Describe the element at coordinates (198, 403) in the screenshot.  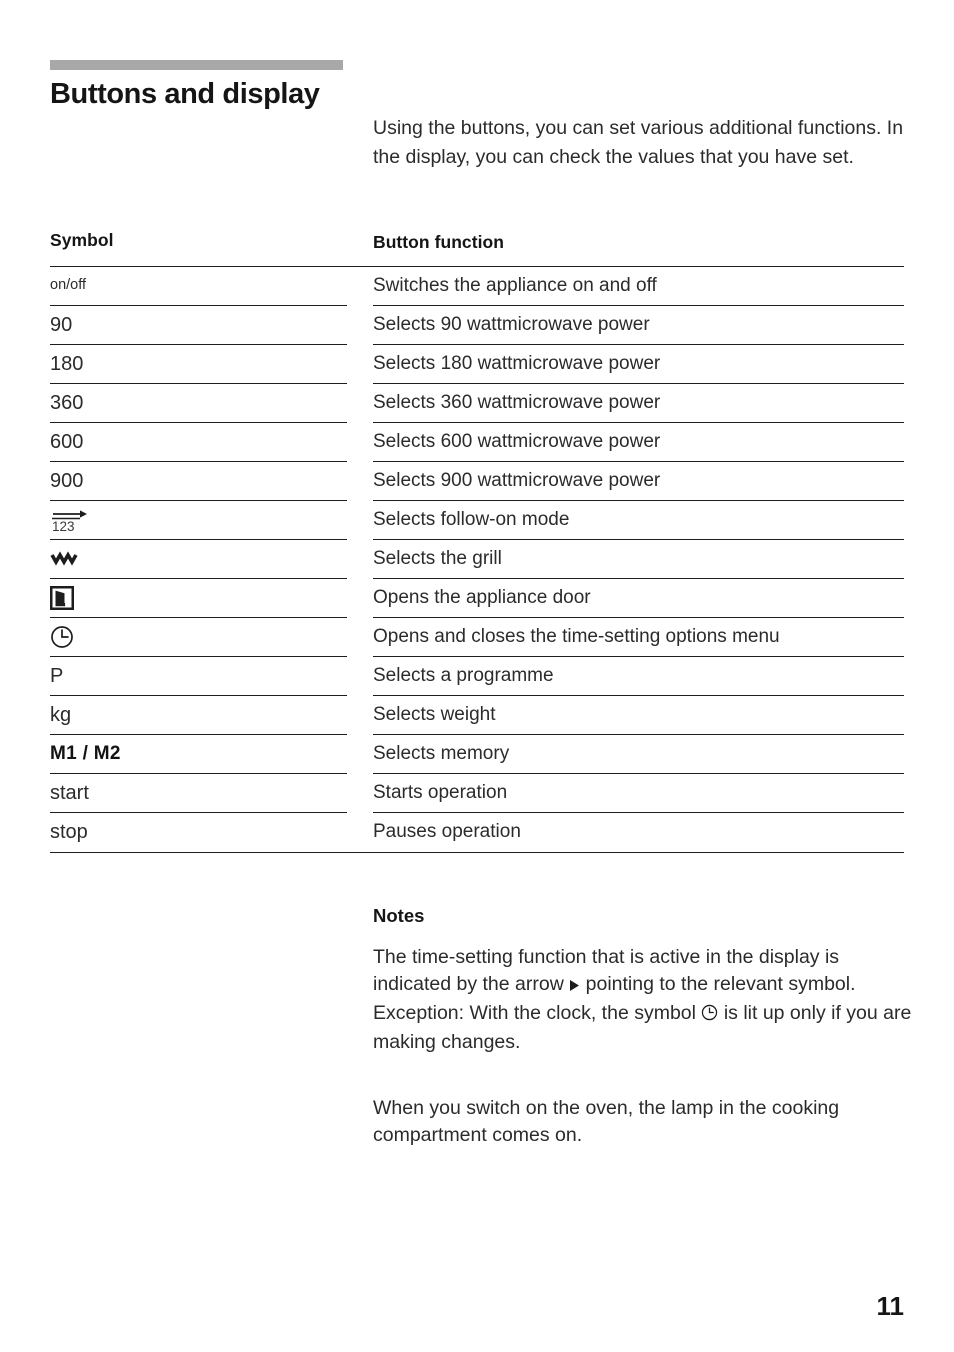
I see `cell-symbol: 360` at that location.